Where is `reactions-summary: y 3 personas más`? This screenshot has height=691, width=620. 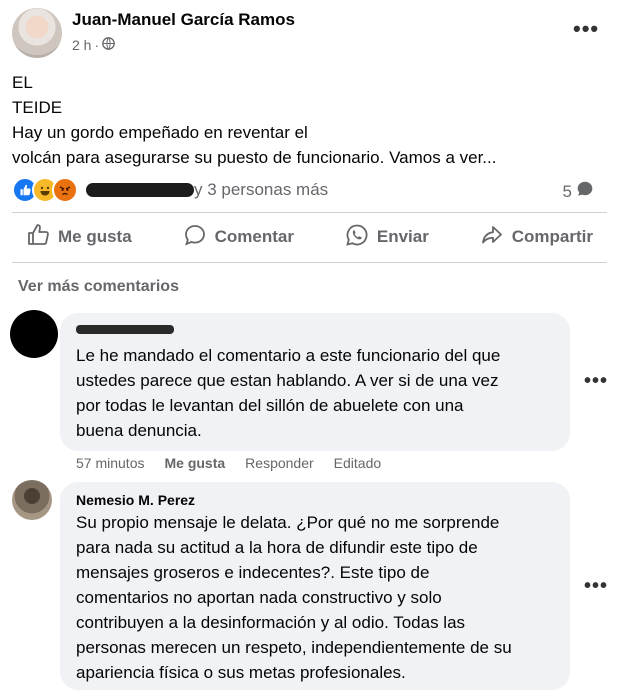
reactions-summary: y 3 personas más is located at coordinates (170, 190).